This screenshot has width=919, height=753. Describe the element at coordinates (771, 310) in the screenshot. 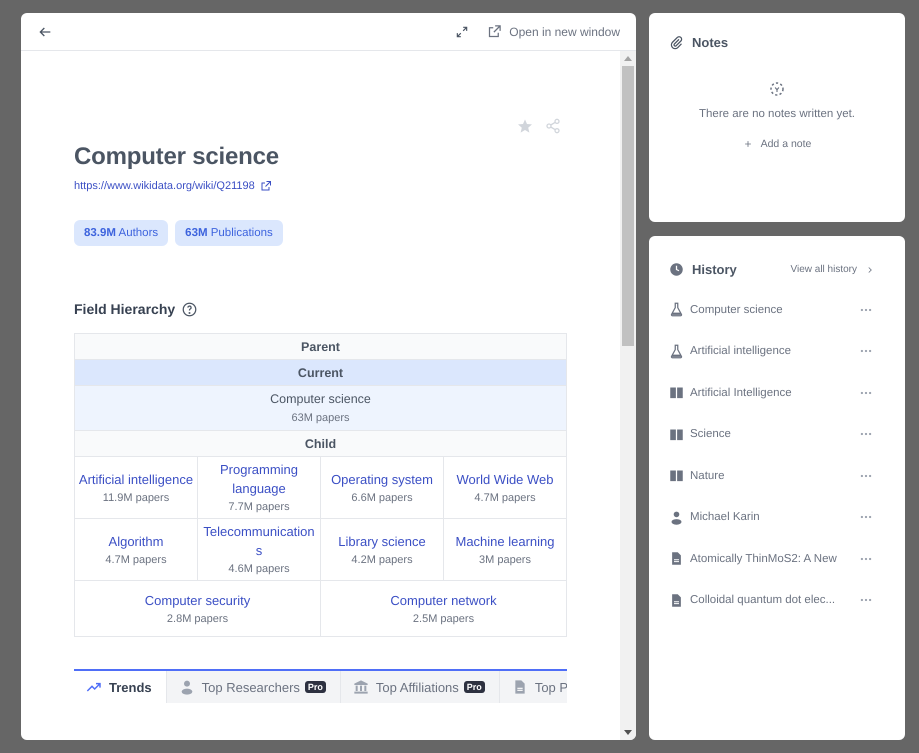

I see `history-item: Computer science` at that location.